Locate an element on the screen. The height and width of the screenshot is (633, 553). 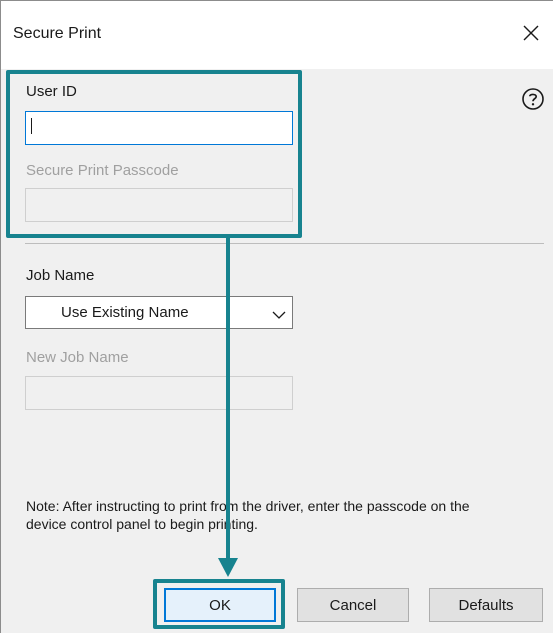
user-id-input is located at coordinates (159, 128).